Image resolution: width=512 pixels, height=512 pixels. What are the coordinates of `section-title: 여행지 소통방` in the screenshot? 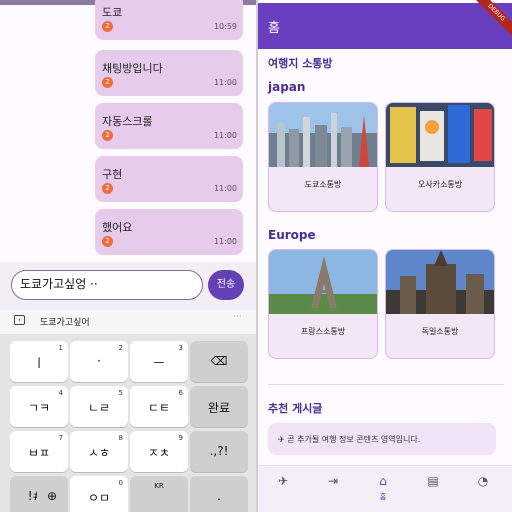 It's located at (300, 63).